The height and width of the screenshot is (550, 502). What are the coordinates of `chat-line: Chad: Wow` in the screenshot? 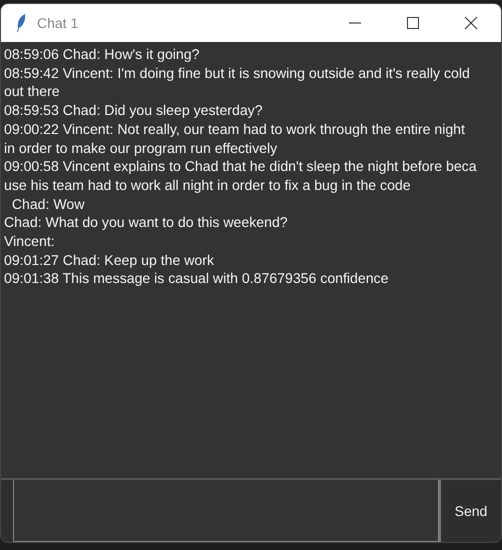 It's located at (48, 204).